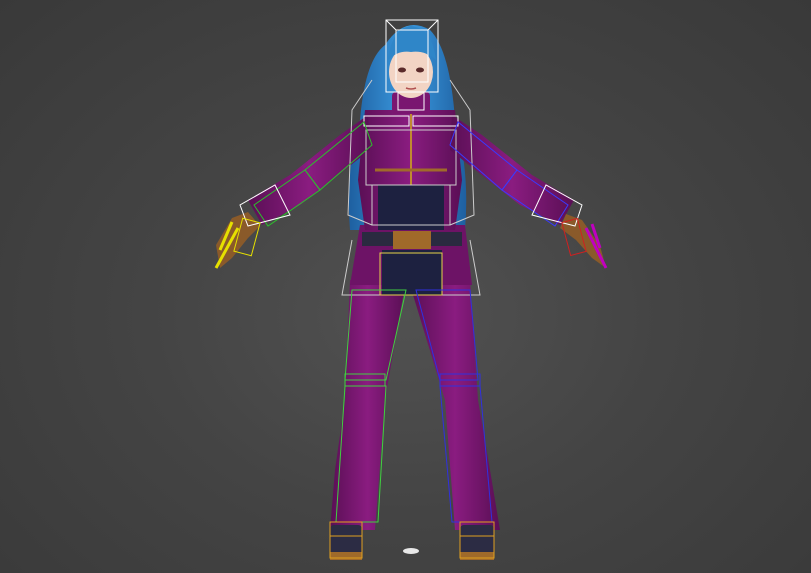 The width and height of the screenshot is (811, 573). What do you see at coordinates (412, 240) in the screenshot?
I see `belt-buckle` at bounding box center [412, 240].